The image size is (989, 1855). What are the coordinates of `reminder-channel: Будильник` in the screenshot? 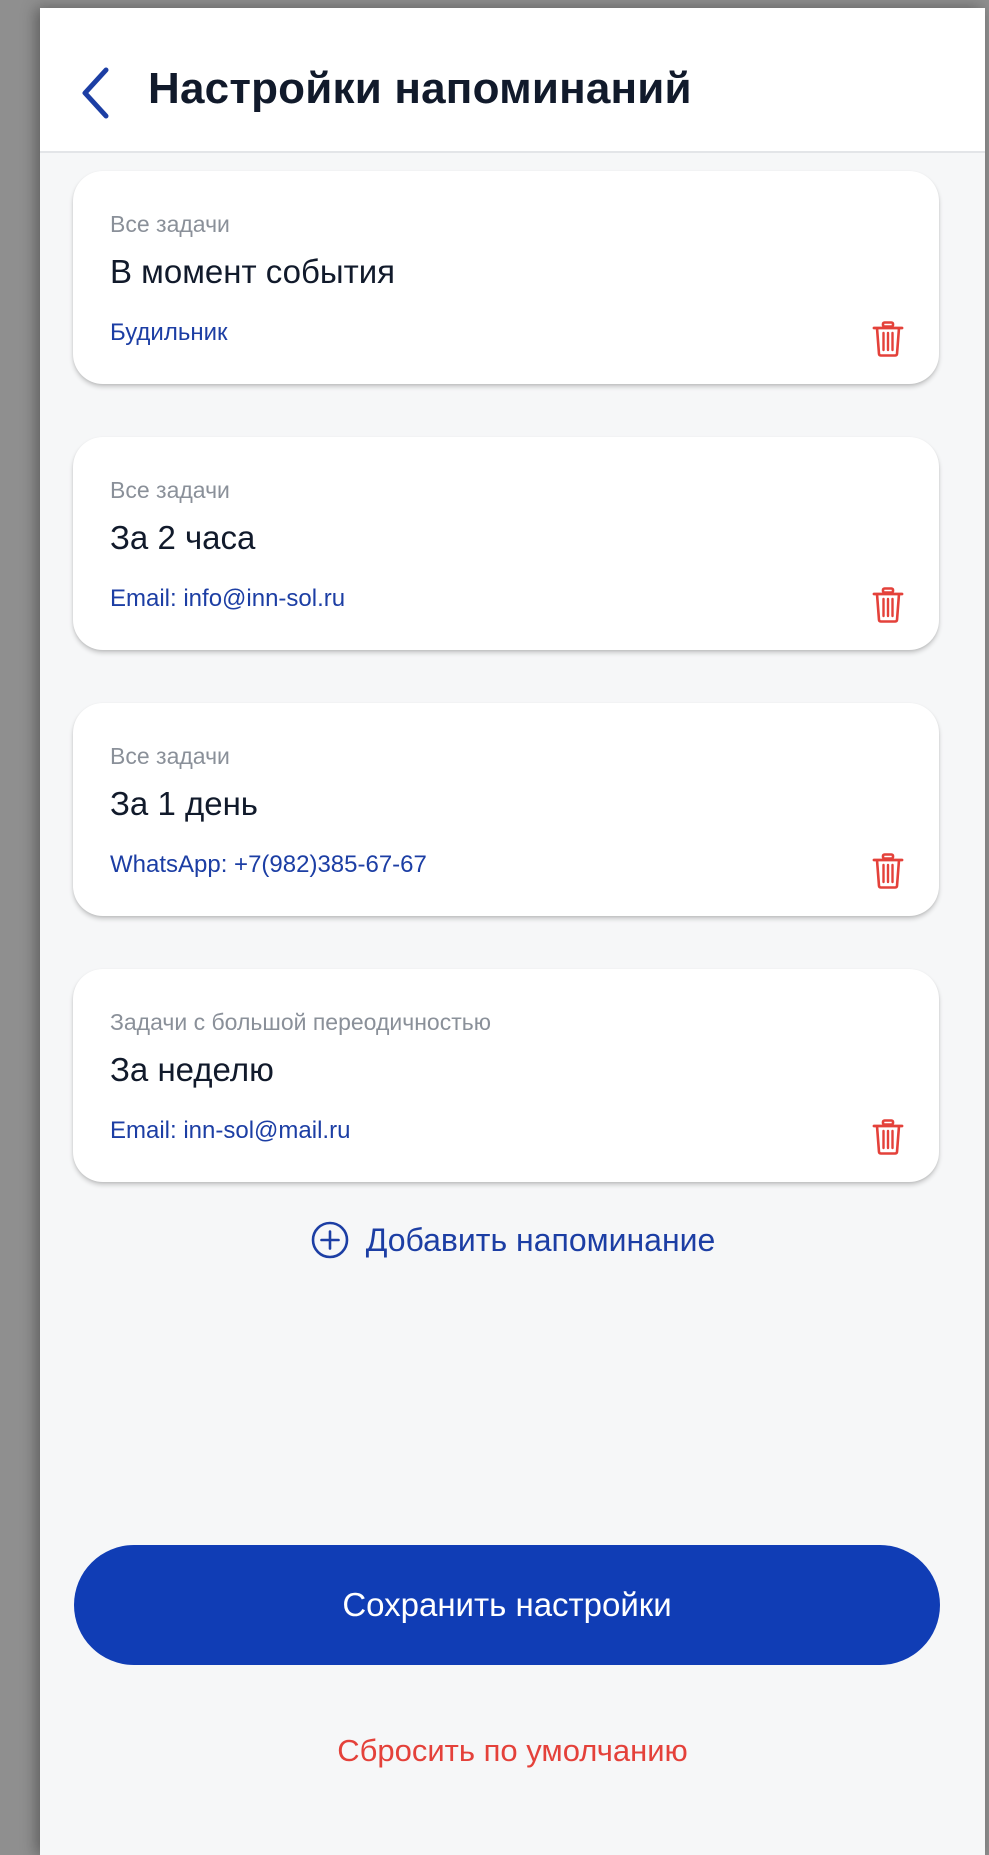 It's located at (169, 332).